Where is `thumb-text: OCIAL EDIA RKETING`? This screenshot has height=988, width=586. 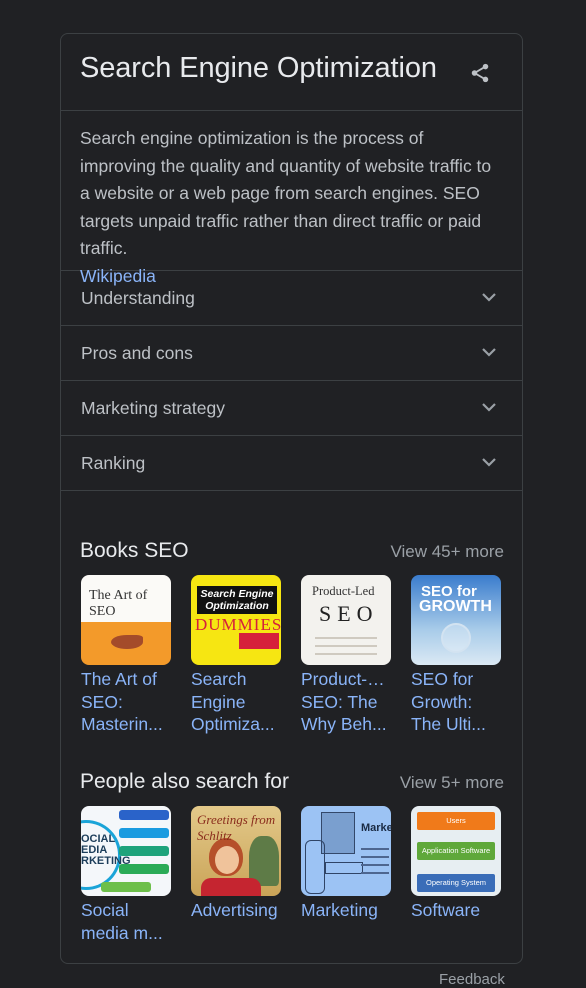 thumb-text: OCIAL EDIA RKETING is located at coordinates (106, 850).